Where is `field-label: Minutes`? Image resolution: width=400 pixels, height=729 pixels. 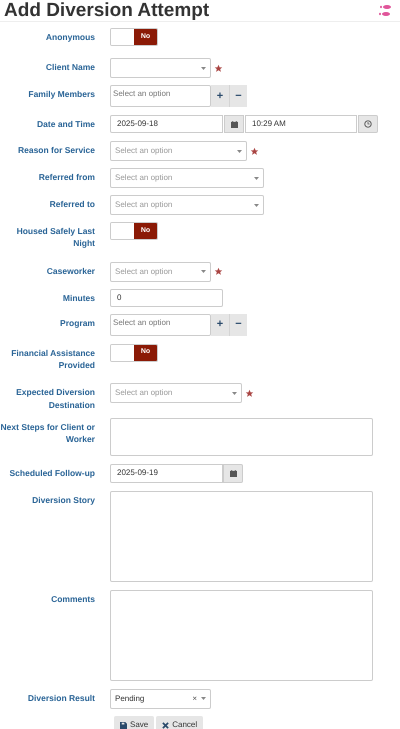
field-label: Minutes is located at coordinates (78, 298).